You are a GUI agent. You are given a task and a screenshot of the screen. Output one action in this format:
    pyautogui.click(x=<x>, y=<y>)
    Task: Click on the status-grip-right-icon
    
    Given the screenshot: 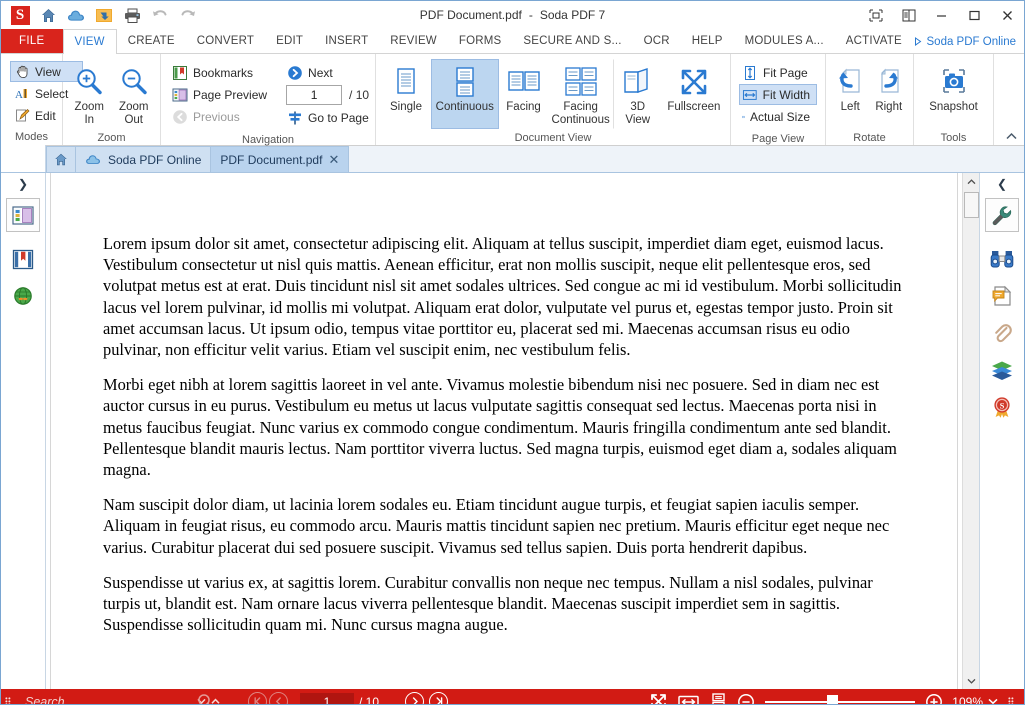 What is the action you would take?
    pyautogui.click(x=1012, y=700)
    